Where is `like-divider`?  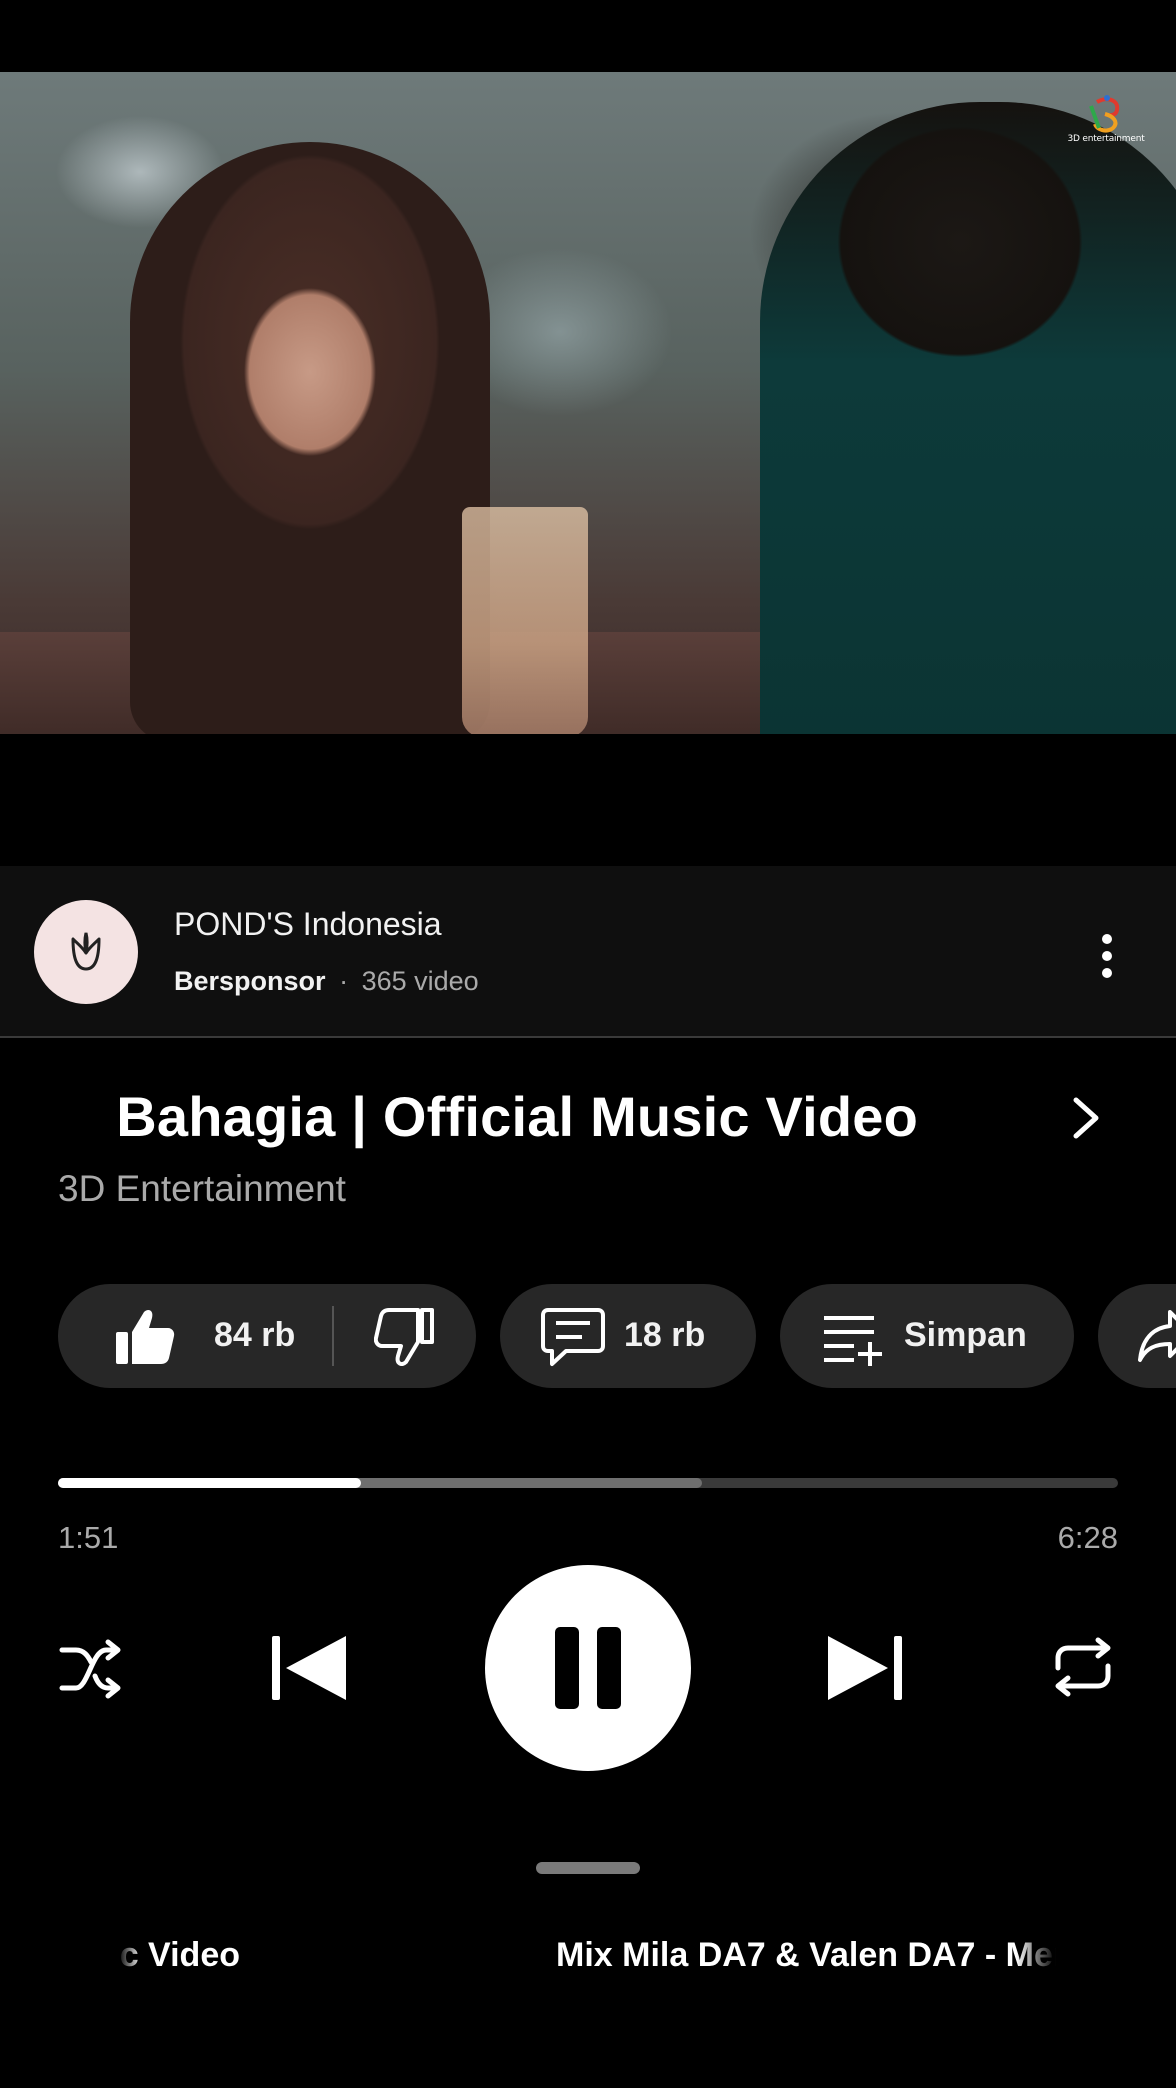
like-divider is located at coordinates (333, 1336).